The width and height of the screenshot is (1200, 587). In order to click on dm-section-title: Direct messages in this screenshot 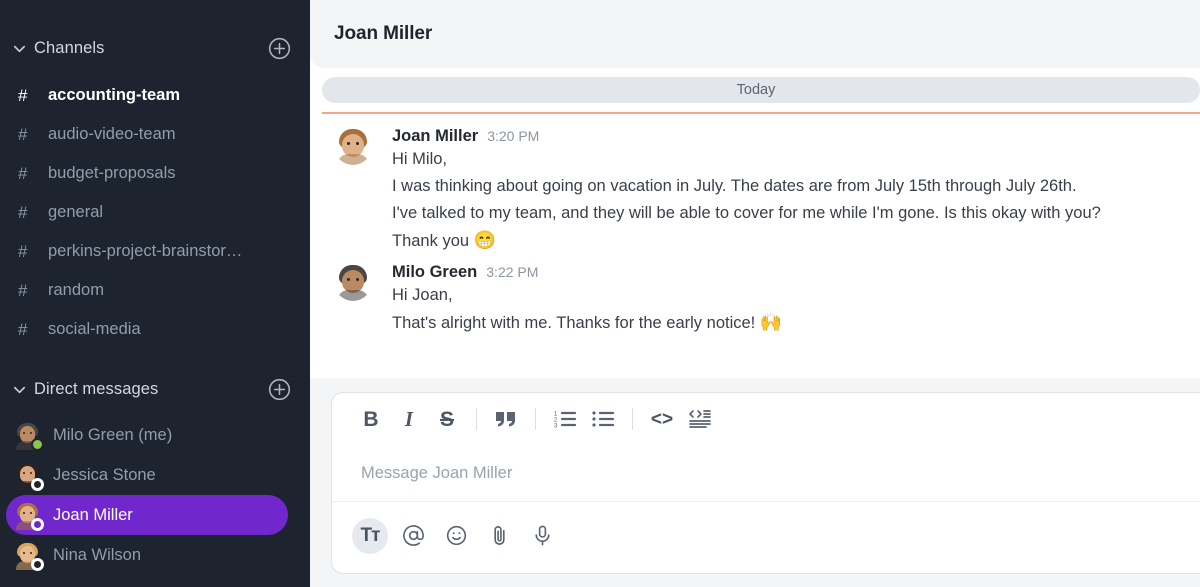, I will do `click(96, 388)`.